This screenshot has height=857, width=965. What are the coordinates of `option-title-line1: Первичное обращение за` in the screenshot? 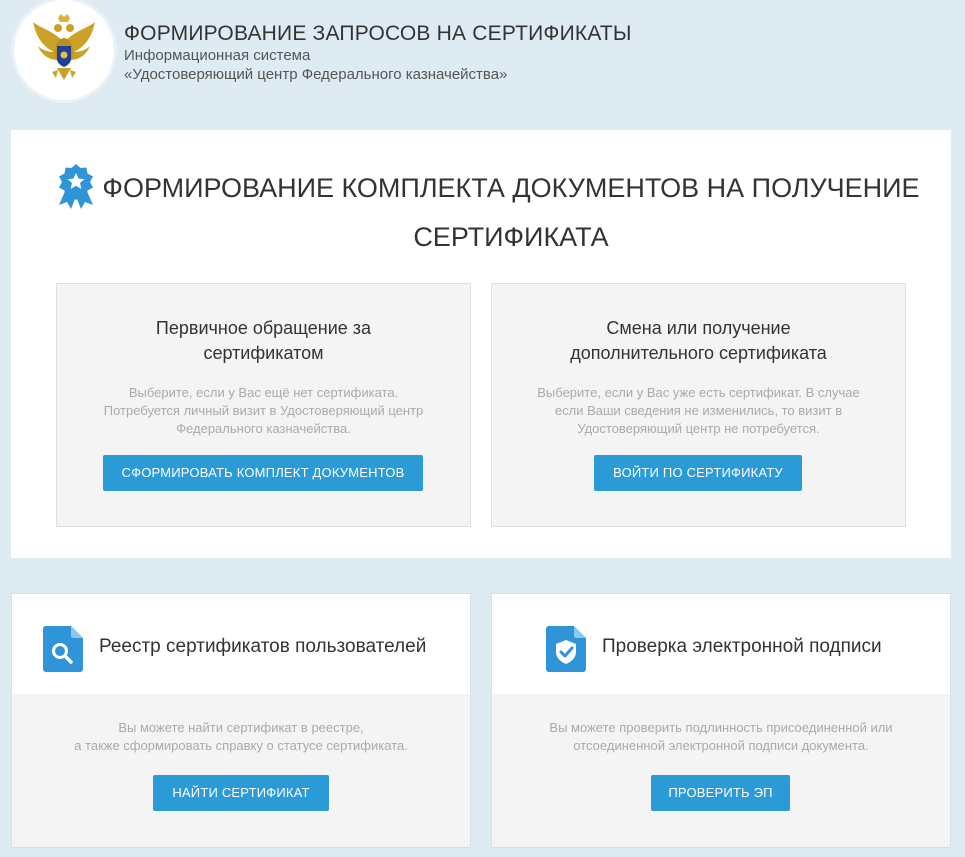 It's located at (263, 328).